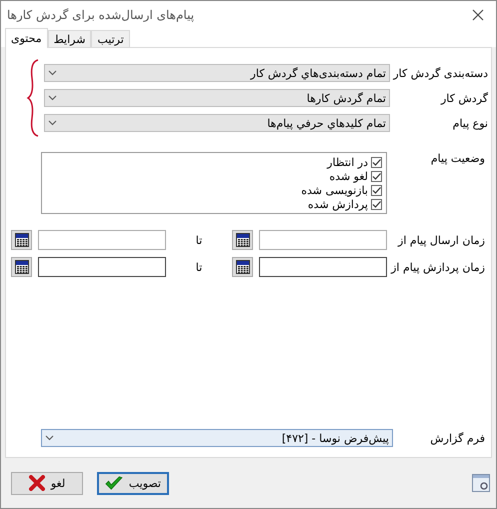  What do you see at coordinates (133, 483) in the screenshot?
I see `approve-button: تصویب` at bounding box center [133, 483].